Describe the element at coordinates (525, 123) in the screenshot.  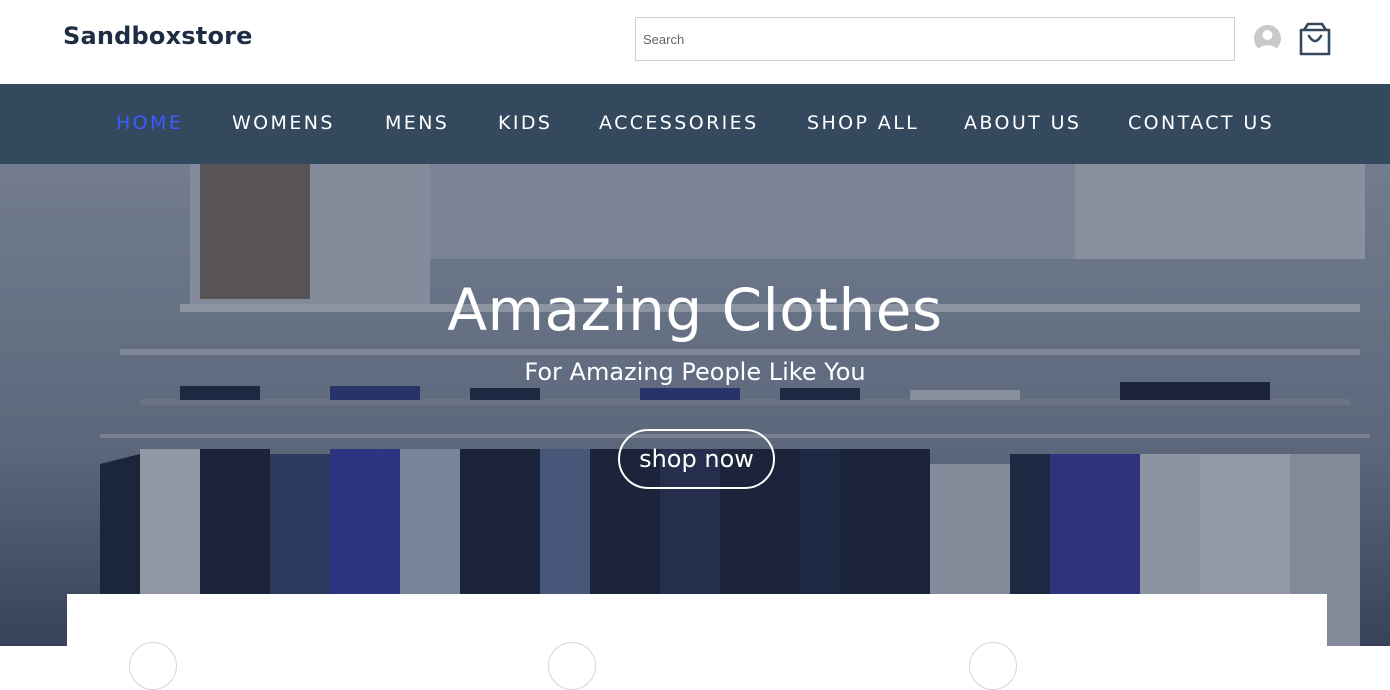
I see `nav-item-kids: KIDS` at that location.